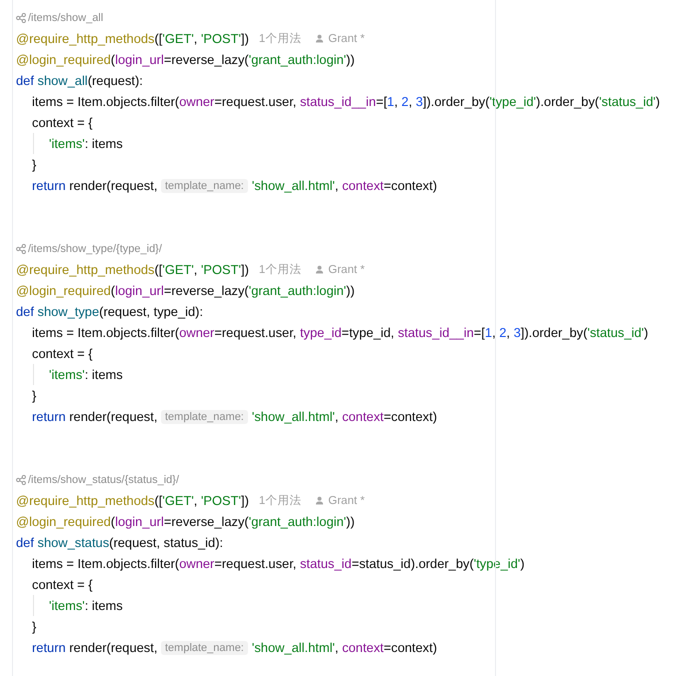  What do you see at coordinates (60, 18) in the screenshot?
I see `route-link: /items/show_all` at bounding box center [60, 18].